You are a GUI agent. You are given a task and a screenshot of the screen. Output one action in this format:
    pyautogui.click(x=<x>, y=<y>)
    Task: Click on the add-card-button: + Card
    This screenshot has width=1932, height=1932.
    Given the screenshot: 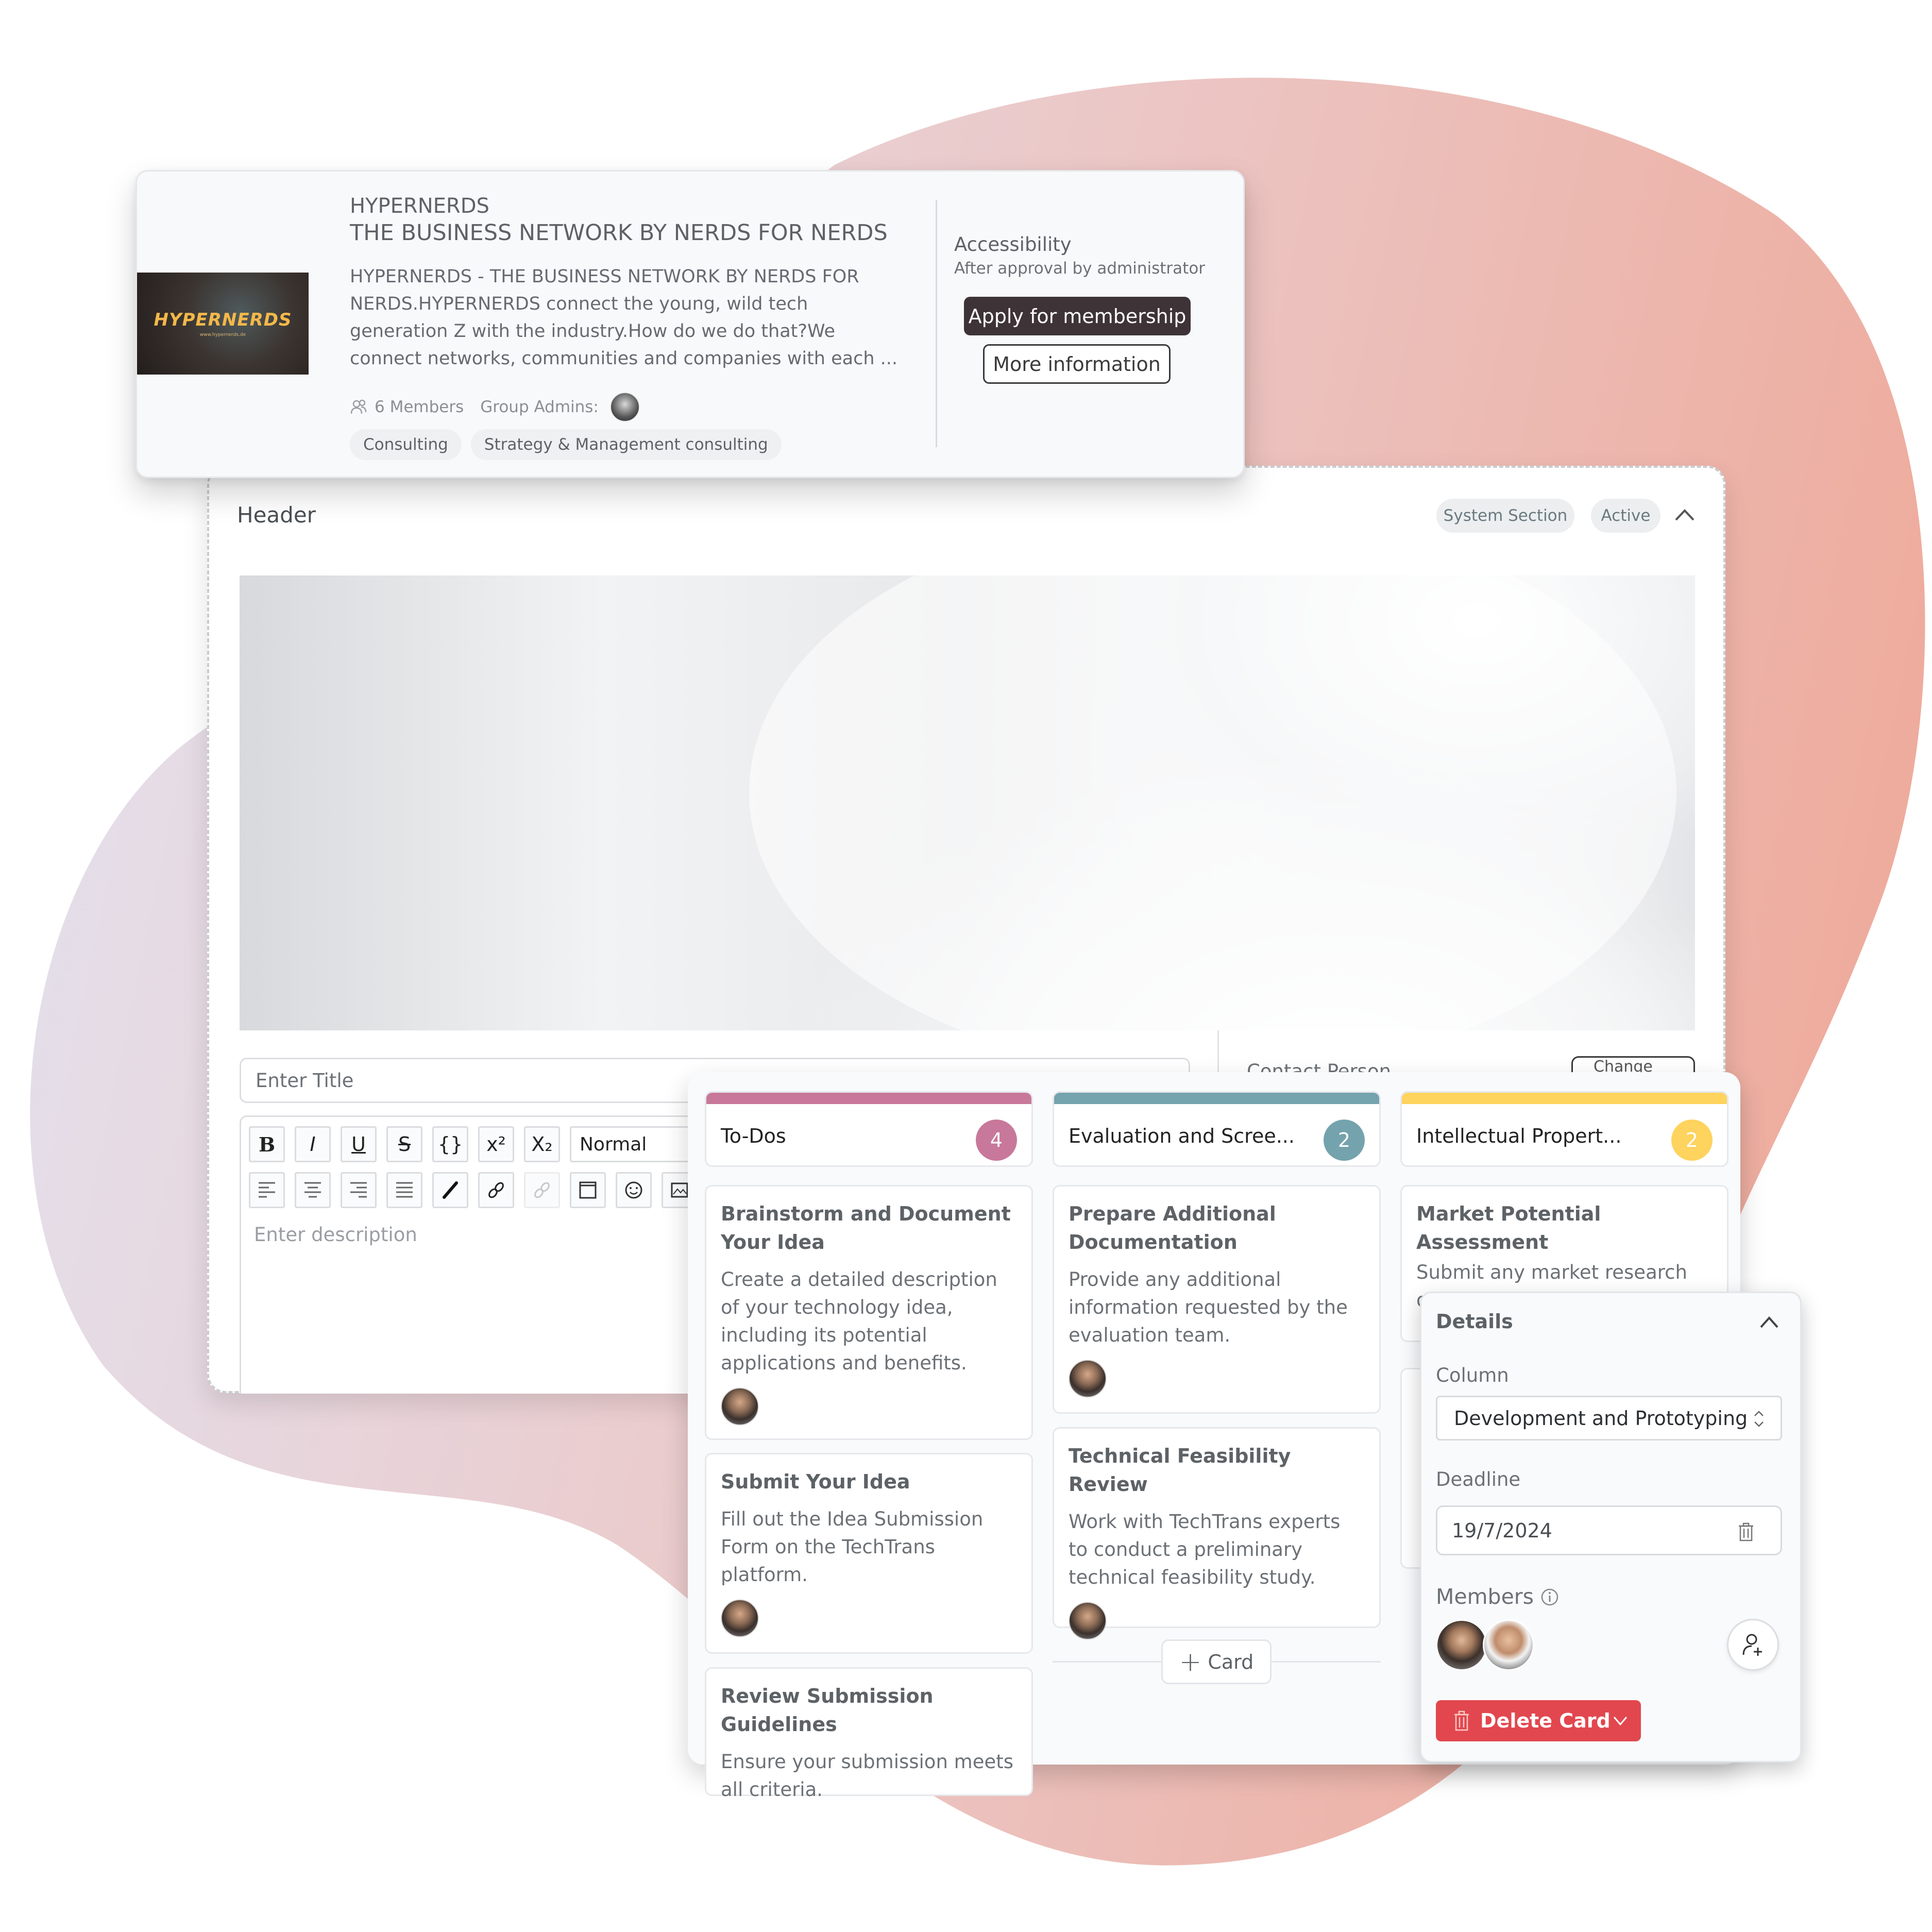 What is the action you would take?
    pyautogui.click(x=1216, y=1661)
    